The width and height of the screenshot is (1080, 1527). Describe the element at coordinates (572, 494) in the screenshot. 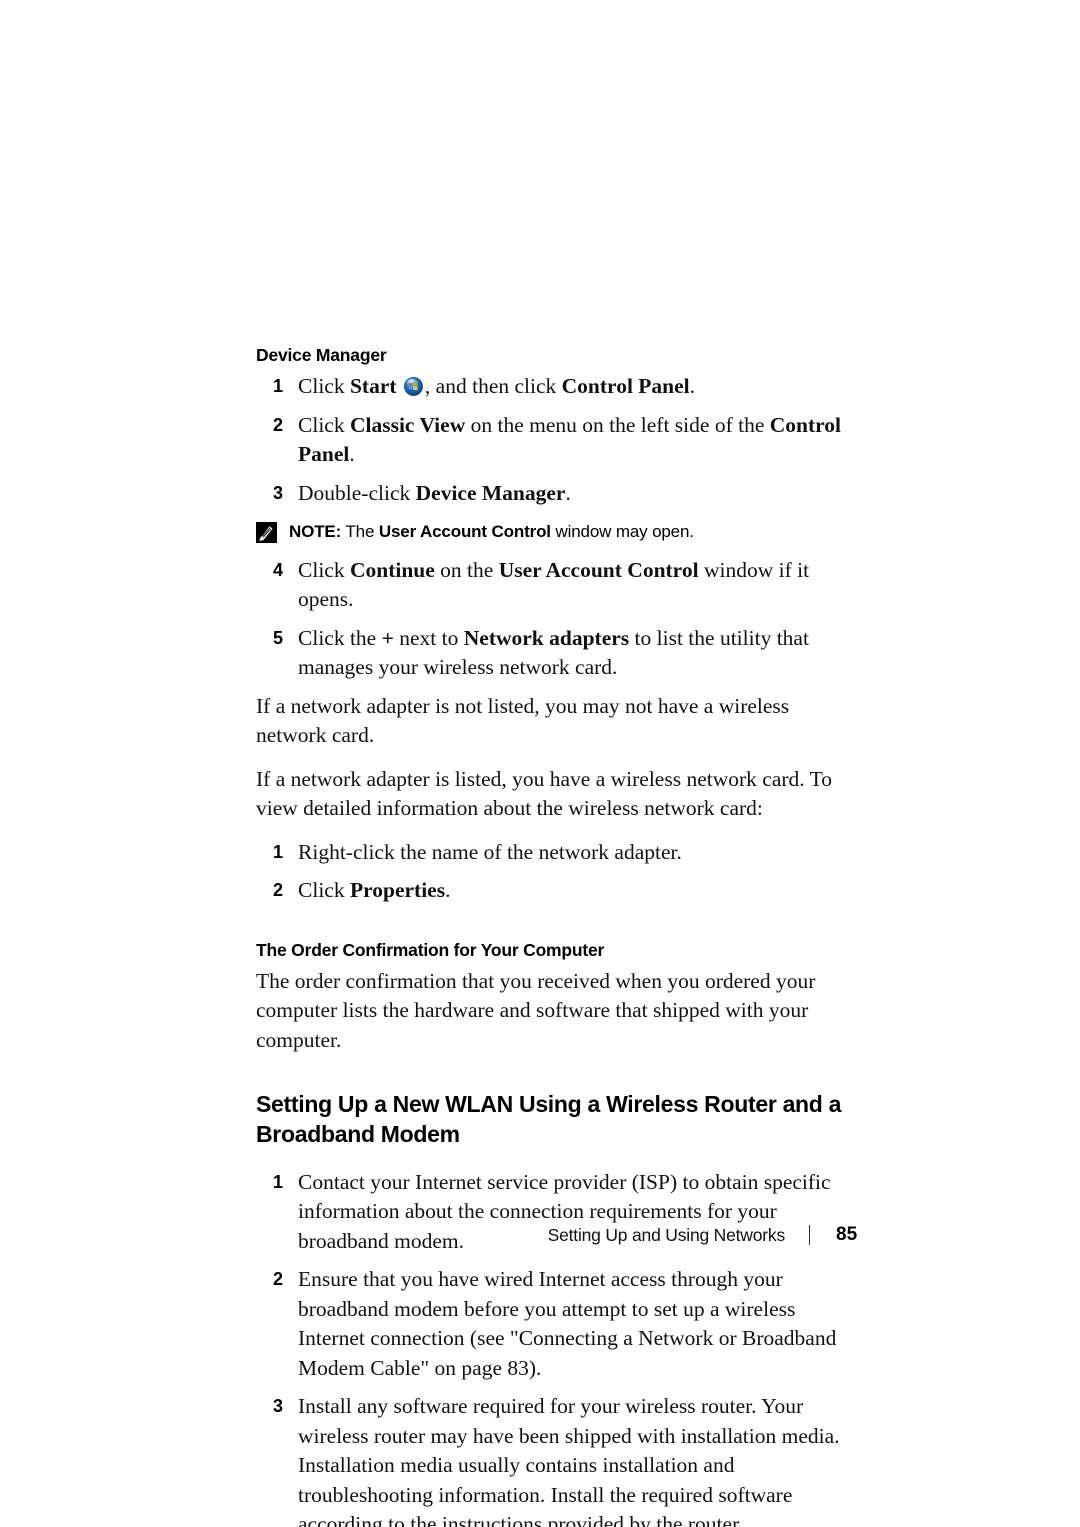

I see `list-item-text: Double-click Device Manager.` at that location.